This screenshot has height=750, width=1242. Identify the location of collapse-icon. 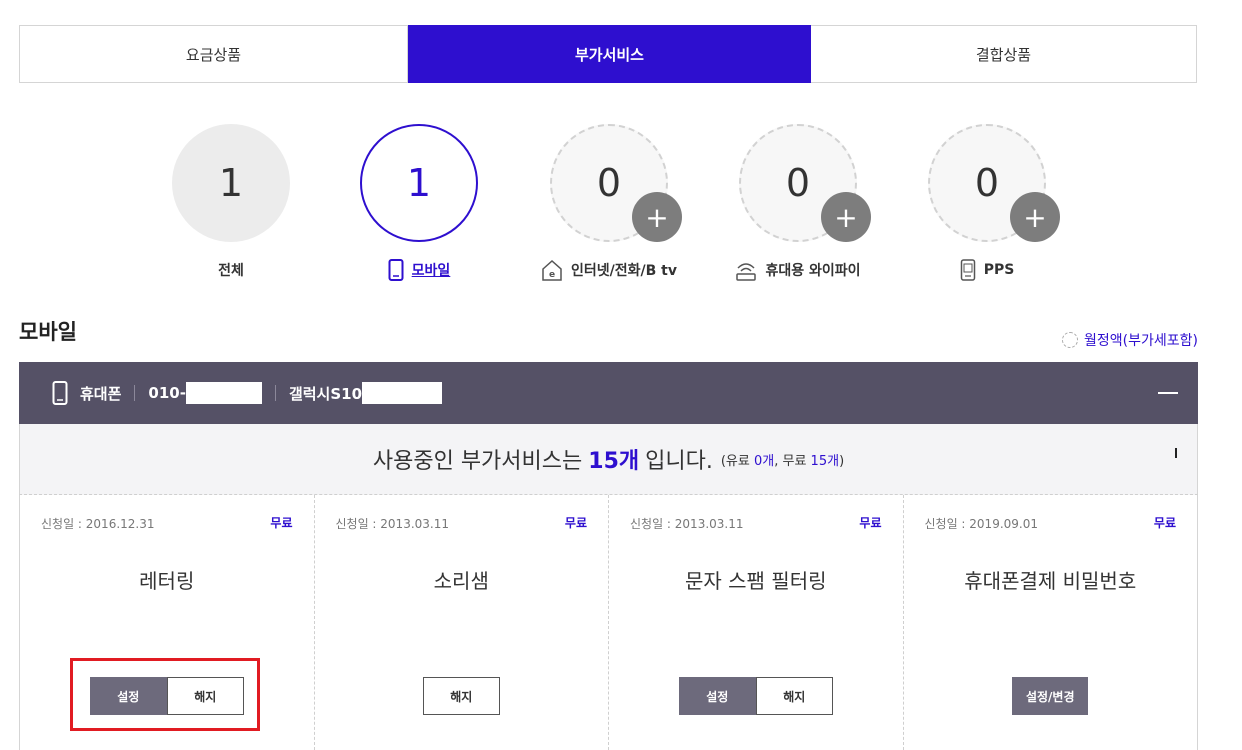
(1168, 393).